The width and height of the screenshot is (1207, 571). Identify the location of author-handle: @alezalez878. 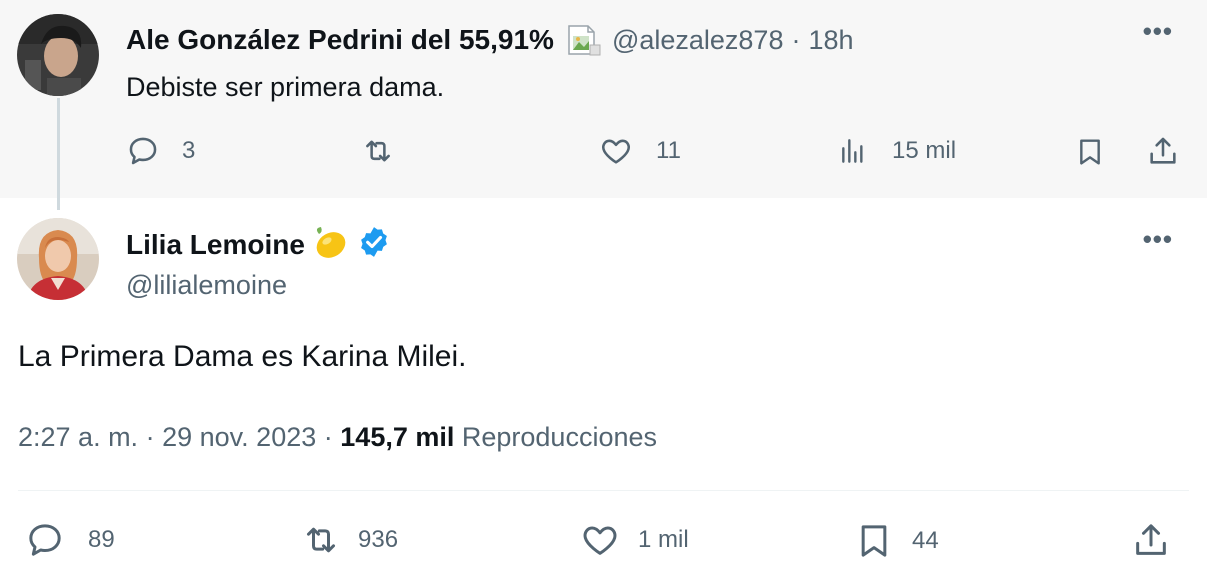
(698, 40).